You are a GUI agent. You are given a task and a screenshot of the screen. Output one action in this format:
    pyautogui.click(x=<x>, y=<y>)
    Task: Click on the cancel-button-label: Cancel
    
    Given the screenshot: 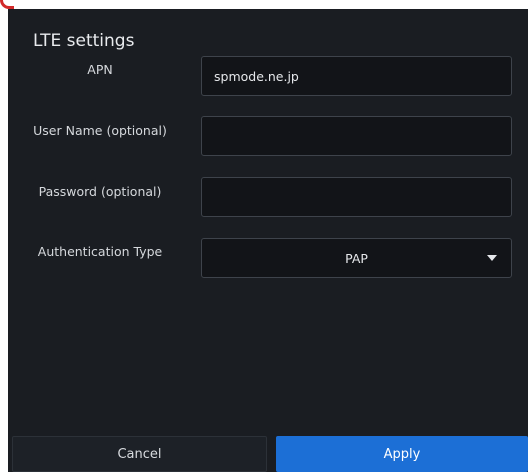 What is the action you would take?
    pyautogui.click(x=139, y=454)
    